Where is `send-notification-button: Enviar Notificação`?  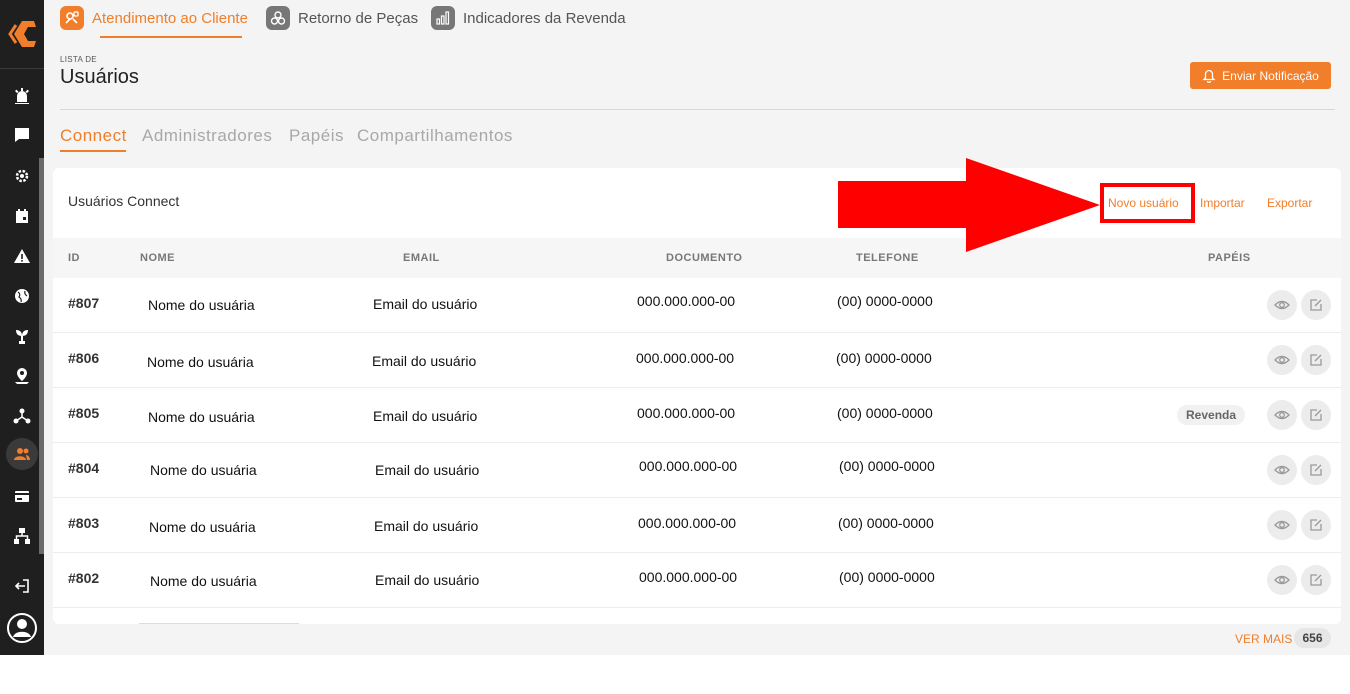 send-notification-button: Enviar Notificação is located at coordinates (1260, 75).